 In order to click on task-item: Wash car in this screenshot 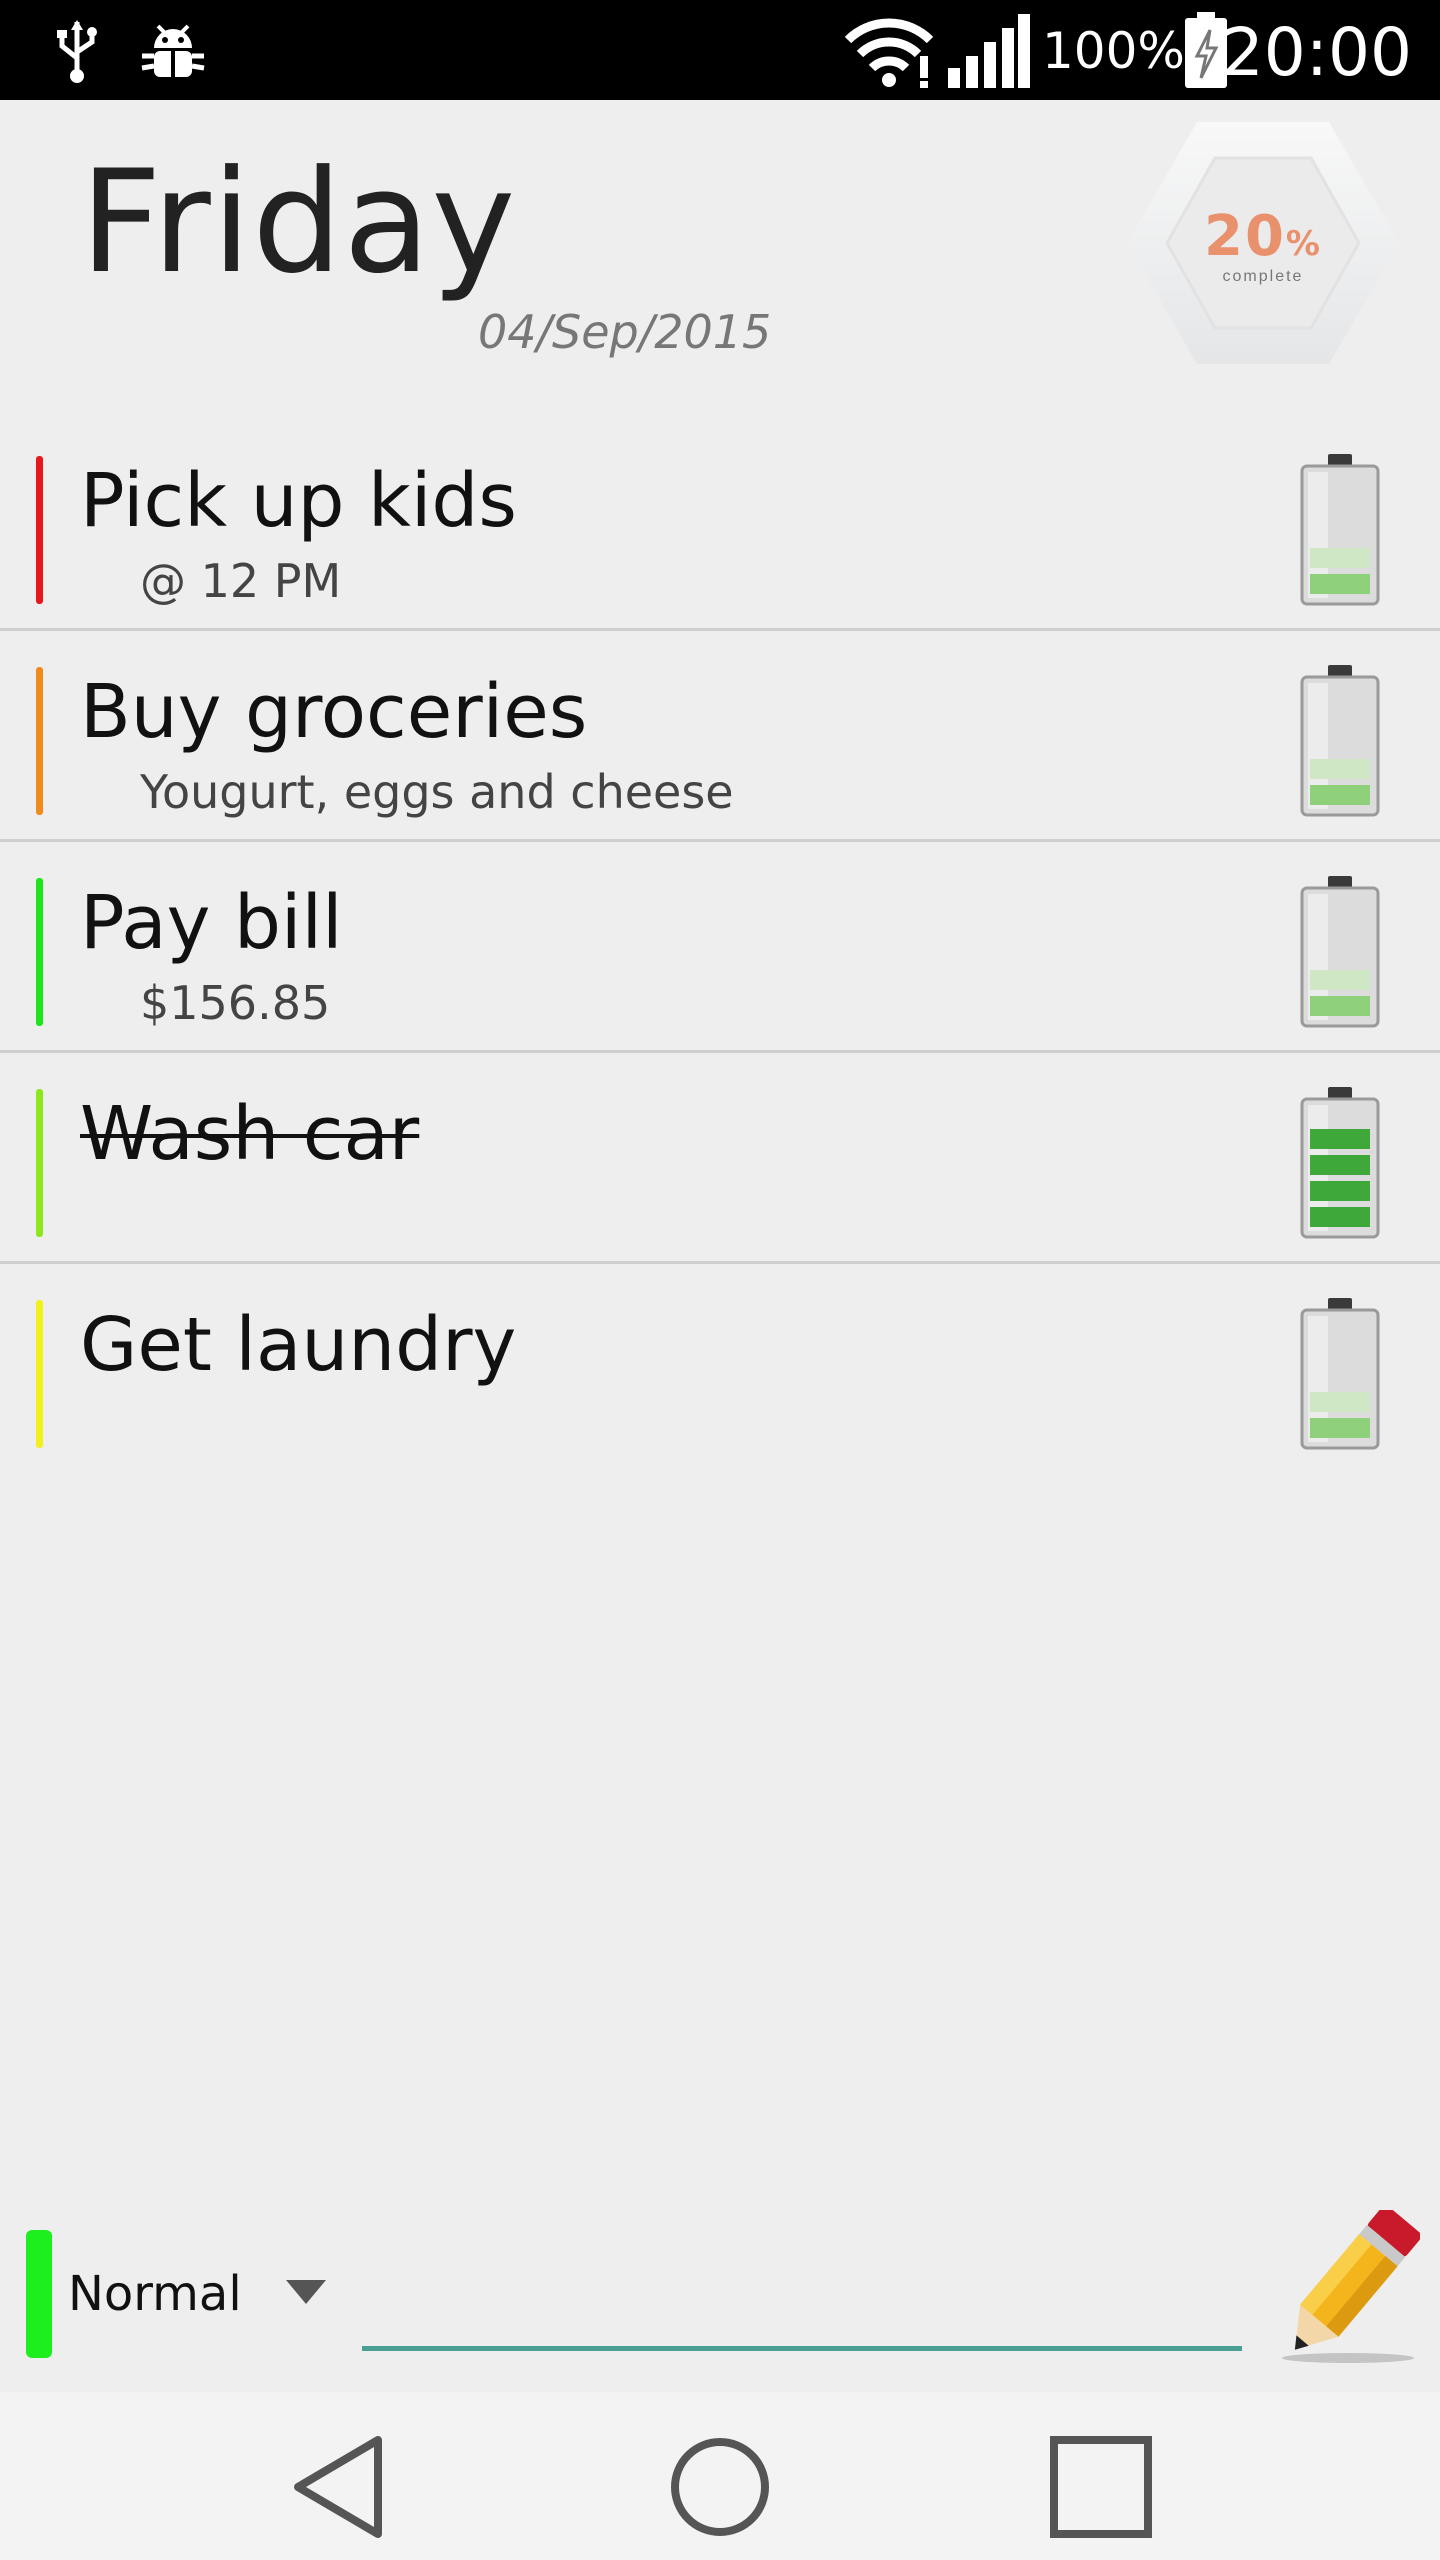, I will do `click(720, 1158)`.